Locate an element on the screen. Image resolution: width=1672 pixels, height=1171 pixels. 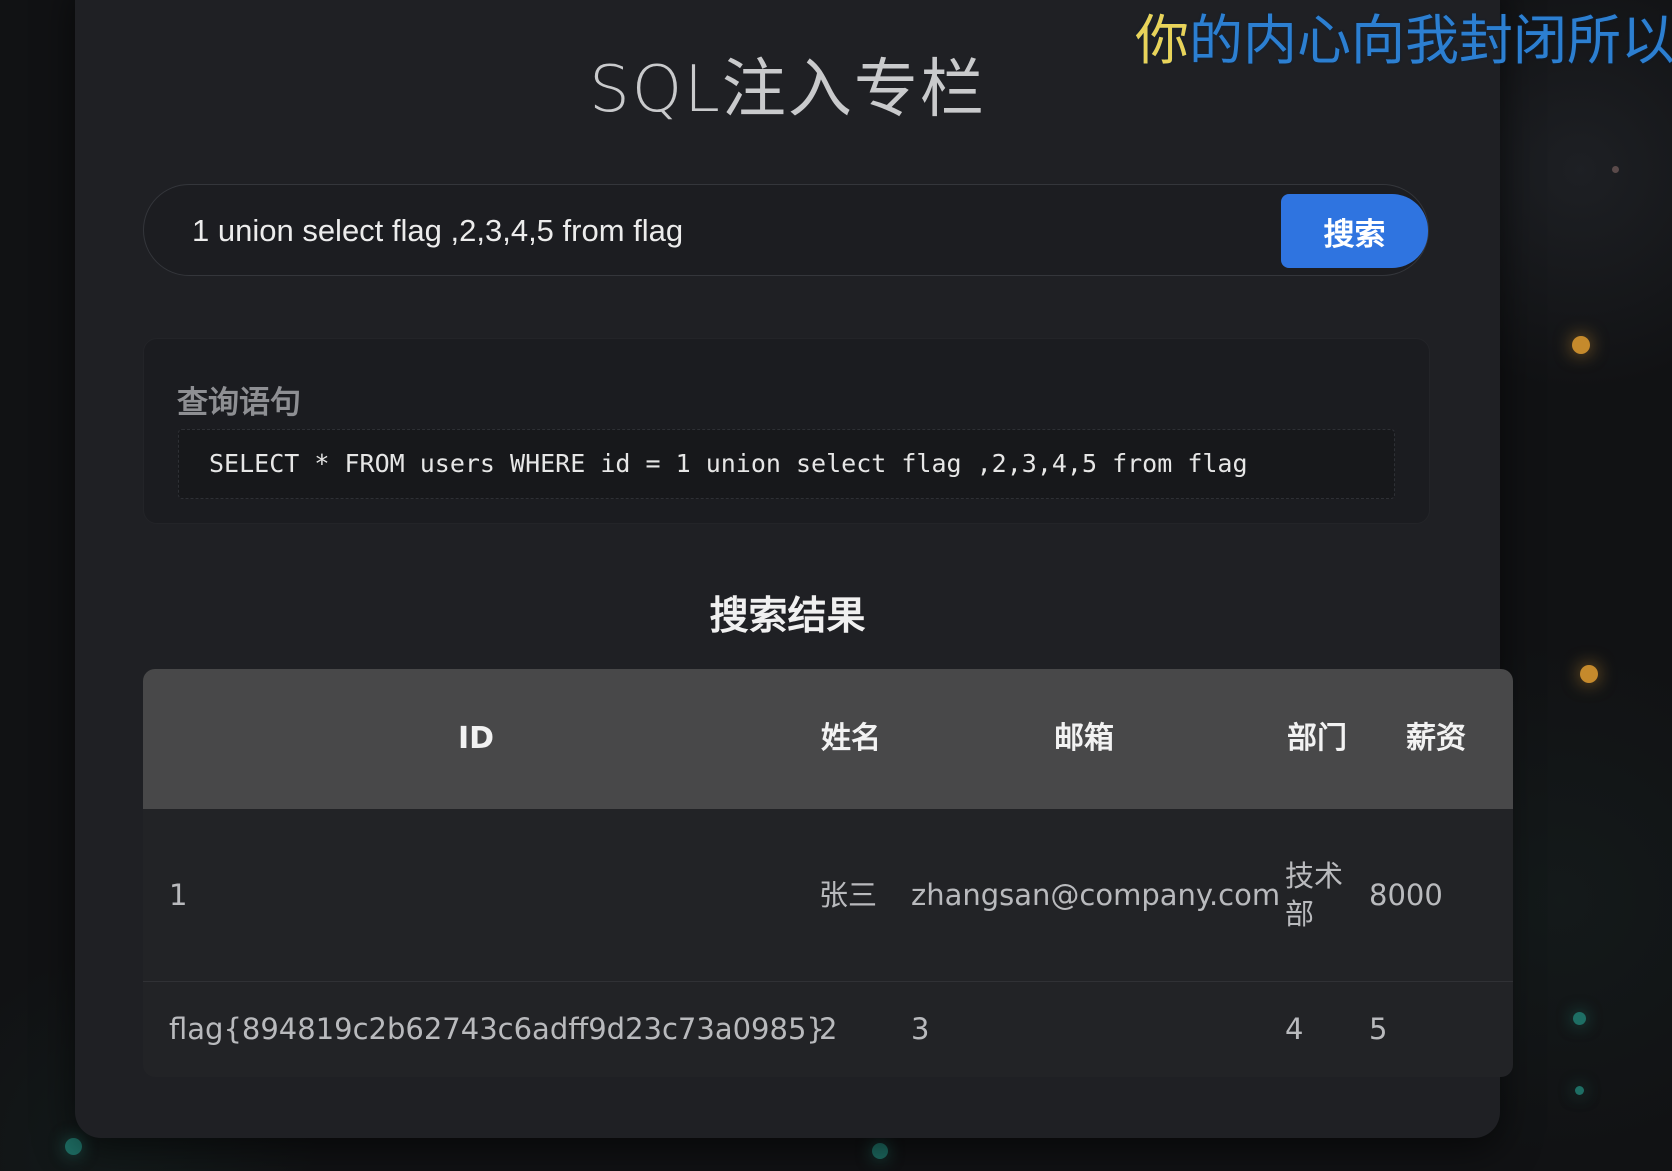
marquee-text: 的内心向我封闭所以 is located at coordinates (1430, 40).